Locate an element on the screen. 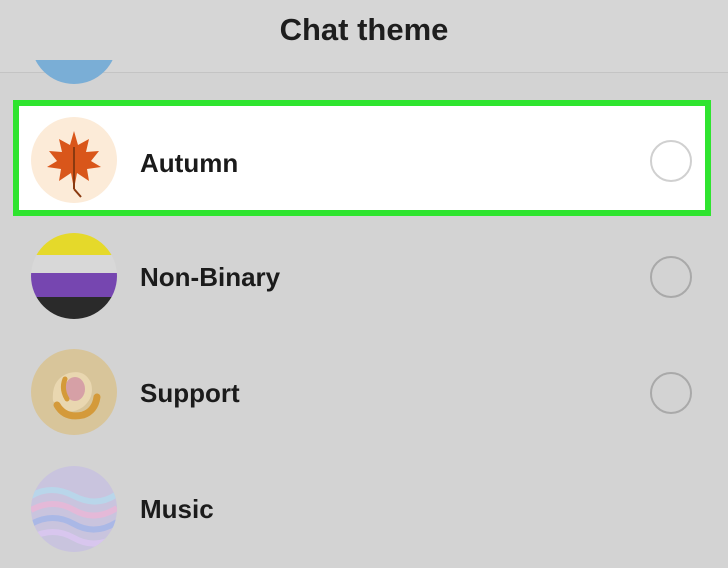 This screenshot has height=568, width=728. theme-radio-support is located at coordinates (671, 393).